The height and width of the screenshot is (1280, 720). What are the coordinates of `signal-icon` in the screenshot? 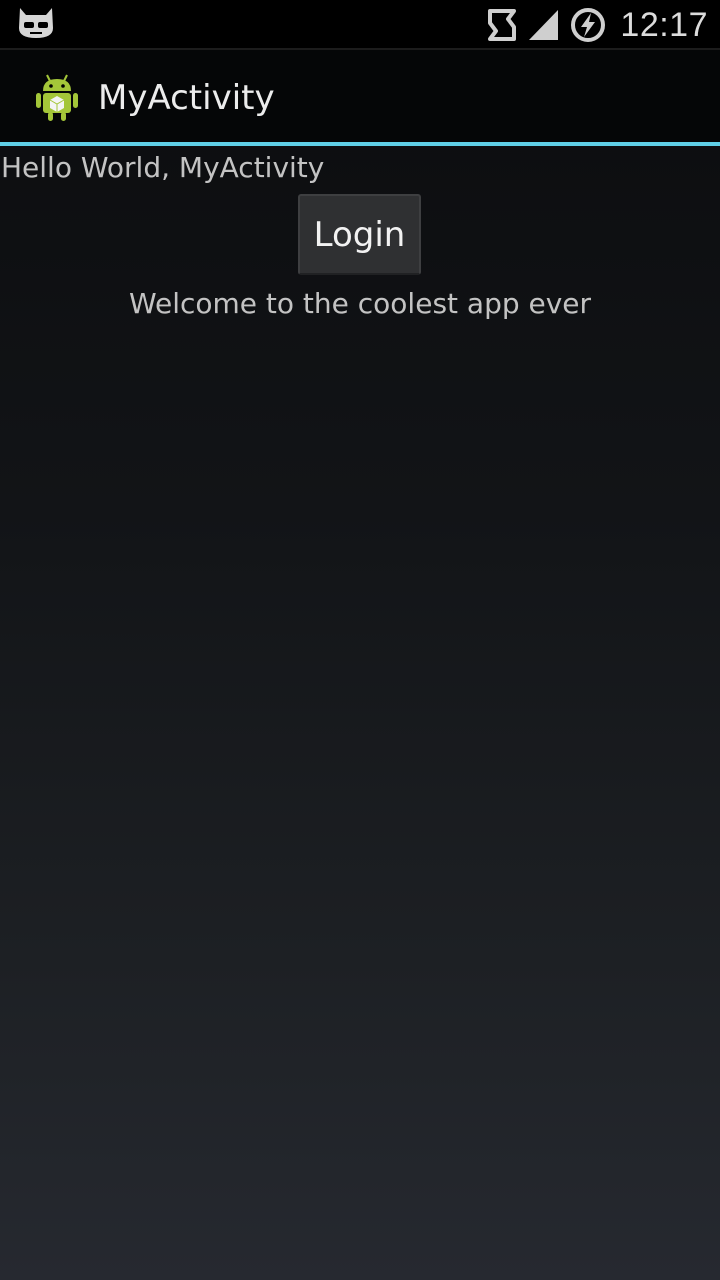 It's located at (544, 25).